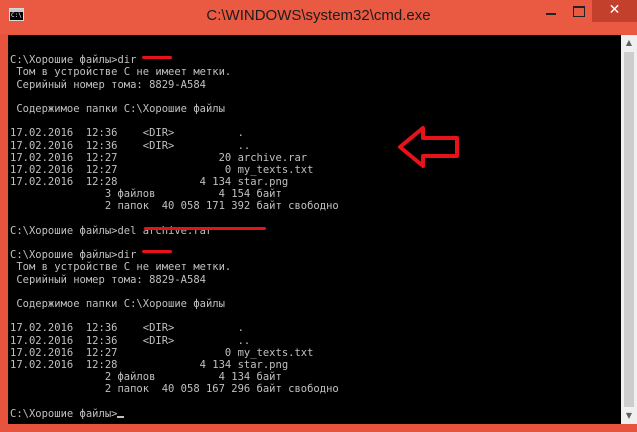 This screenshot has width=637, height=432. I want to click on scroll-up-icon: ▲, so click(629, 43).